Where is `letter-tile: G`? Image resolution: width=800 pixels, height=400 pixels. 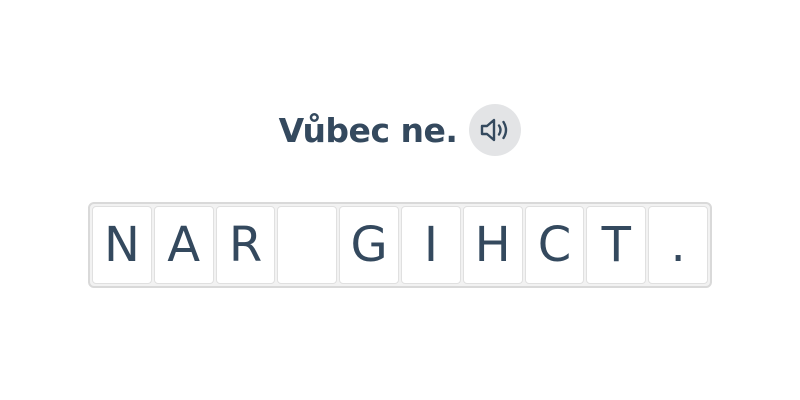
letter-tile: G is located at coordinates (369, 245).